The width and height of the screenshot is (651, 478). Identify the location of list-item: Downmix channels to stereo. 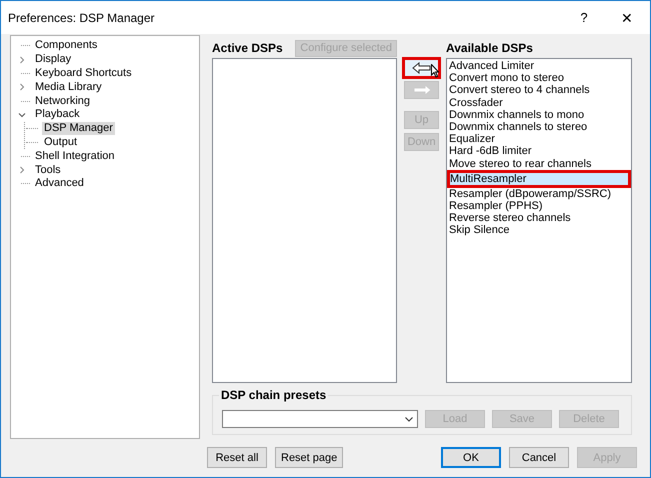
(539, 127).